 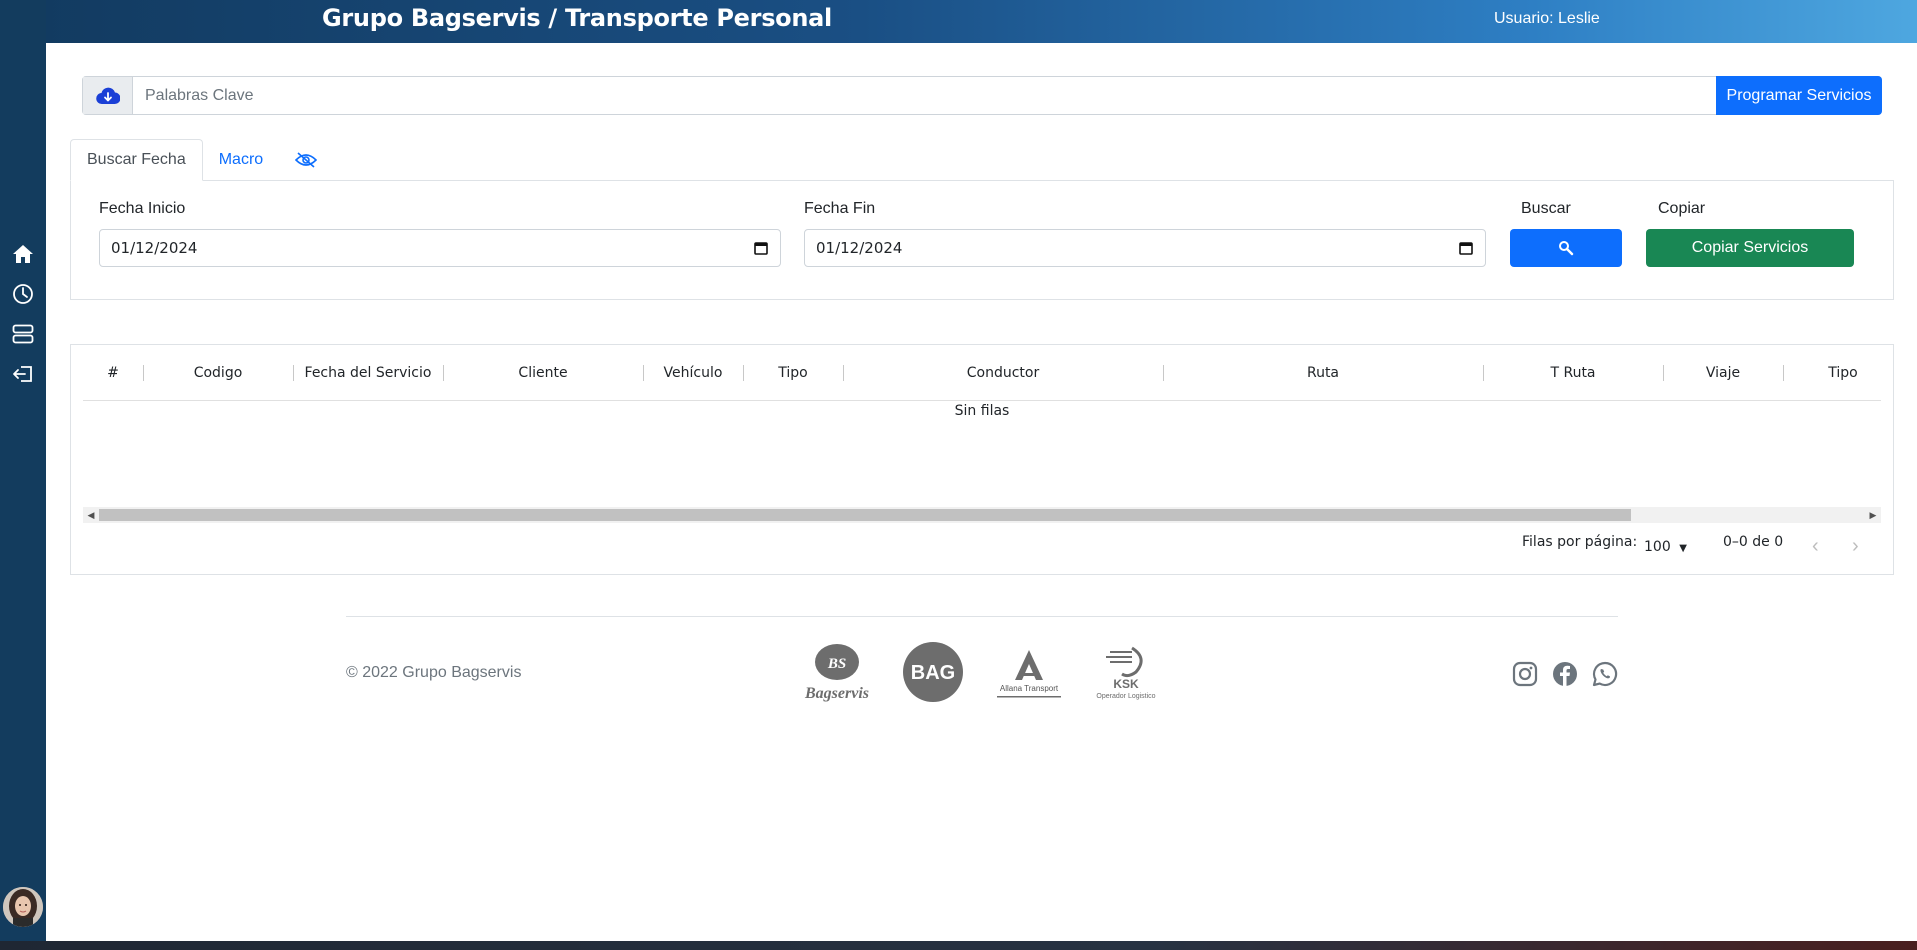 What do you see at coordinates (1873, 515) in the screenshot?
I see `scroll-right-icon: ▶` at bounding box center [1873, 515].